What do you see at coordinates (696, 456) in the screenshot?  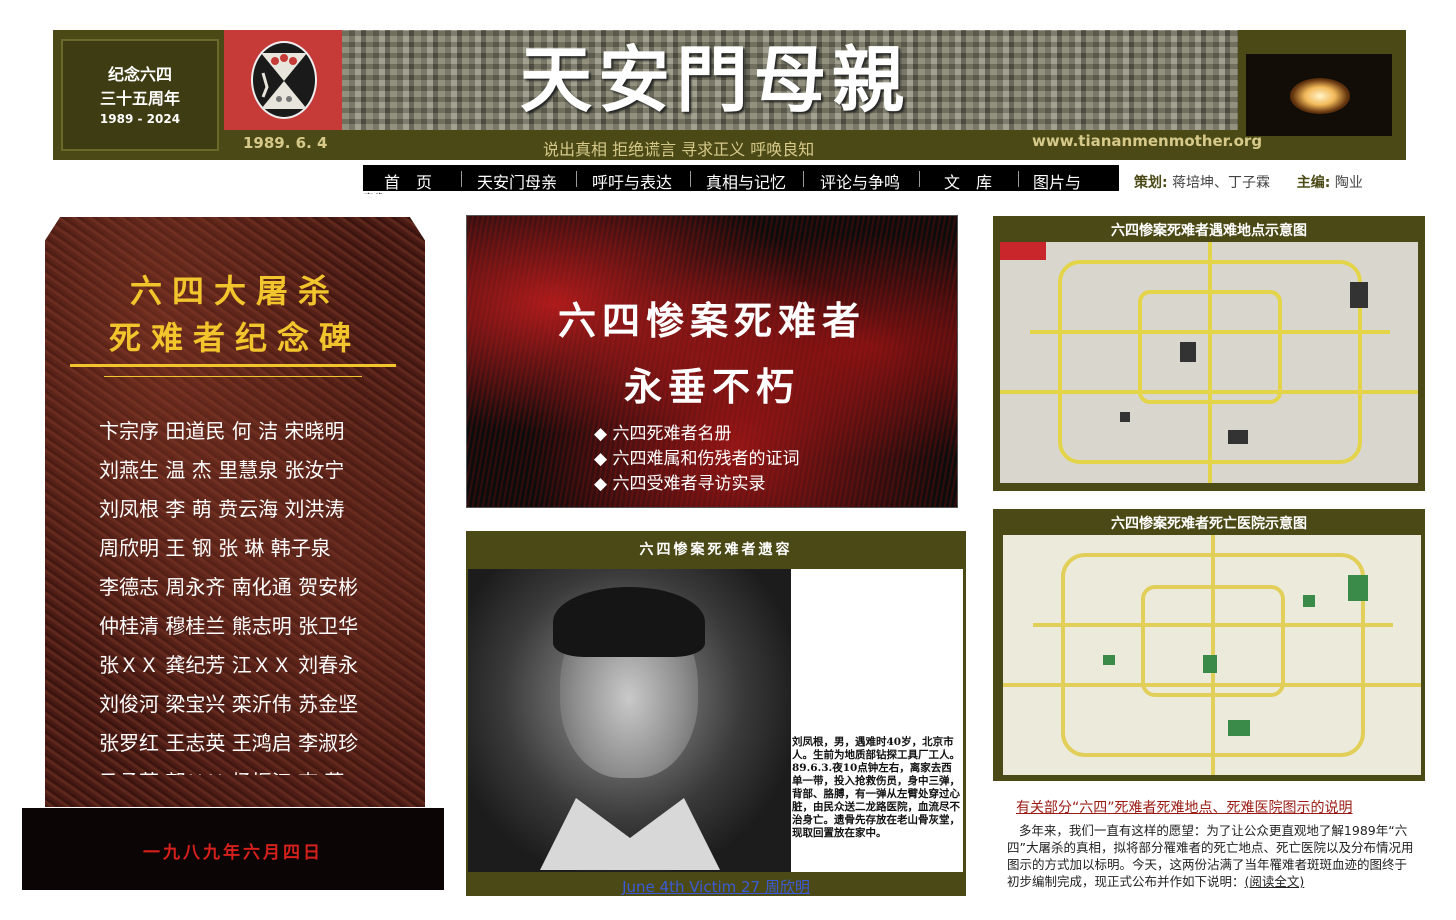 I see `testimonies-link: ◆ 六四难属和伤残者的证词` at bounding box center [696, 456].